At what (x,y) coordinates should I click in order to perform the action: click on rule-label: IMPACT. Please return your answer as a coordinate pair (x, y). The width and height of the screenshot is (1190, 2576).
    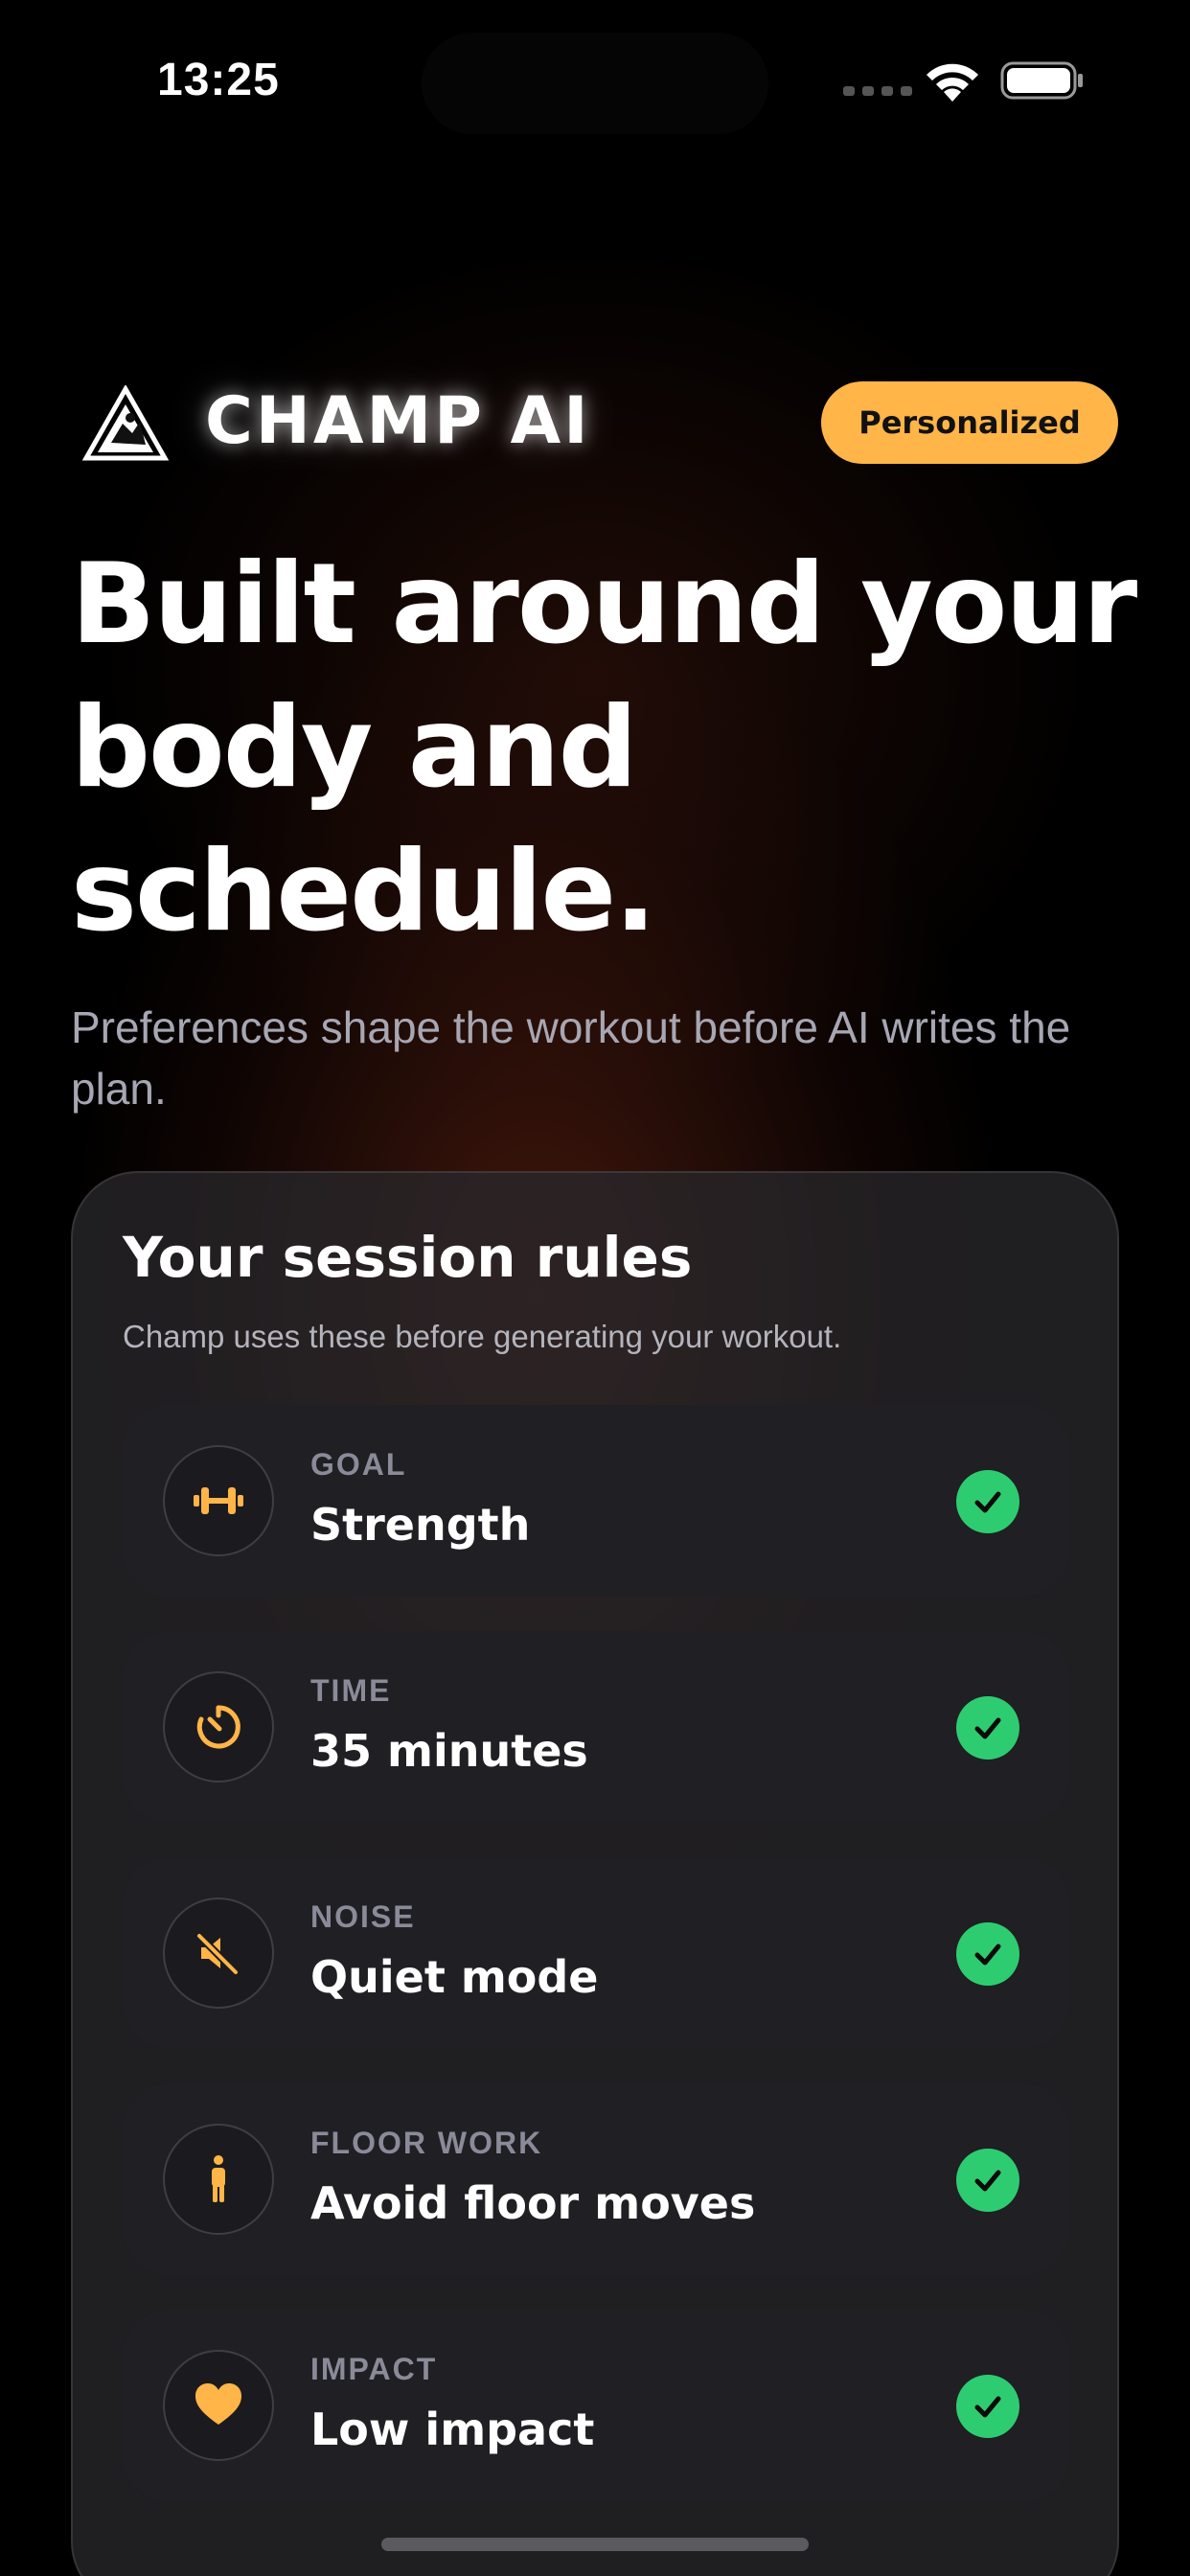
    Looking at the image, I should click on (374, 2369).